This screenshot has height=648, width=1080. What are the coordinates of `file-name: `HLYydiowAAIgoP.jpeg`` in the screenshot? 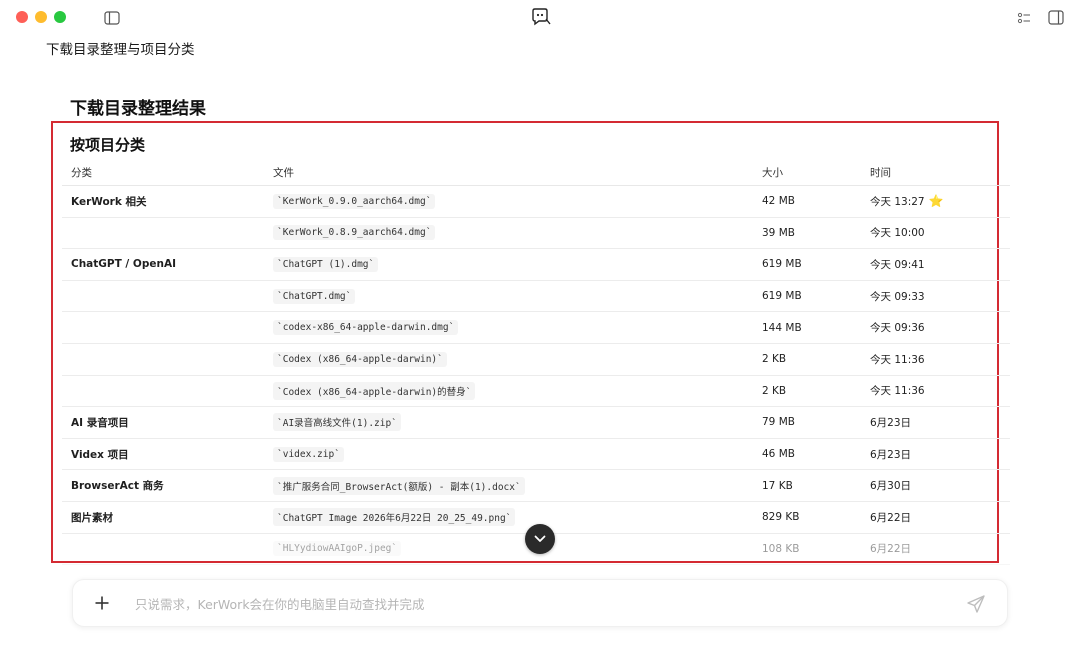 It's located at (337, 549).